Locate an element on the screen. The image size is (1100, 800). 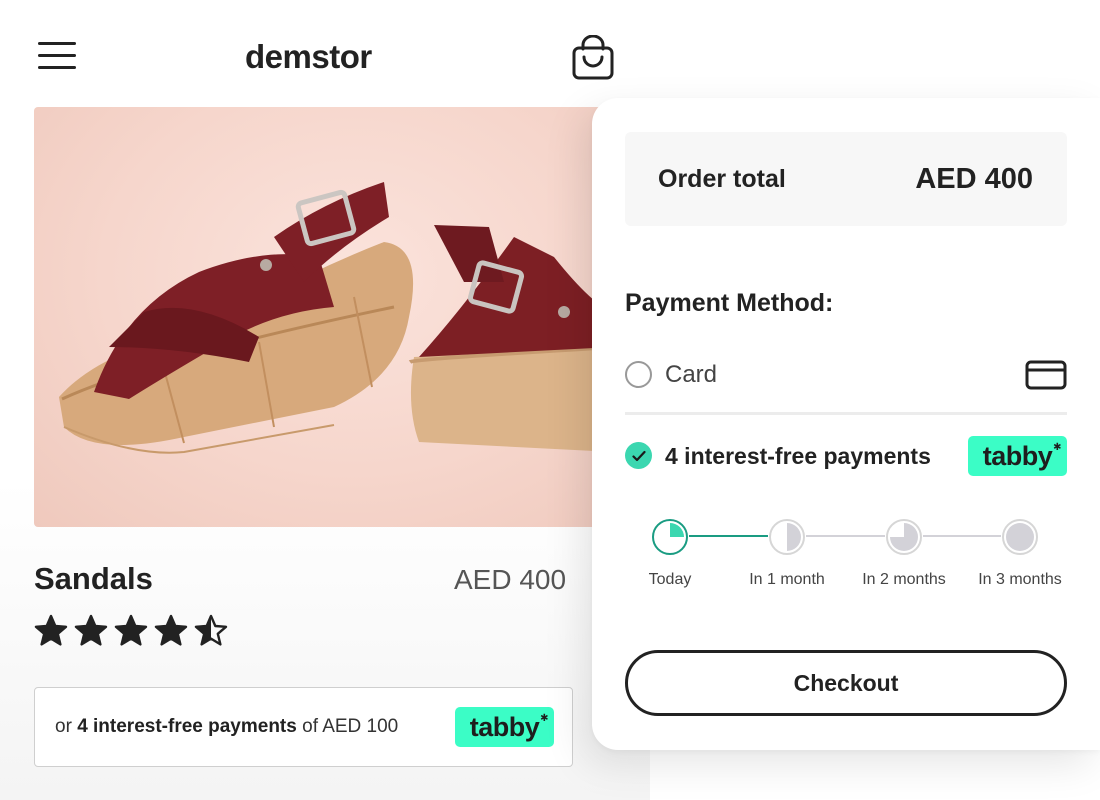
product-name: Sandals is located at coordinates (93, 578).